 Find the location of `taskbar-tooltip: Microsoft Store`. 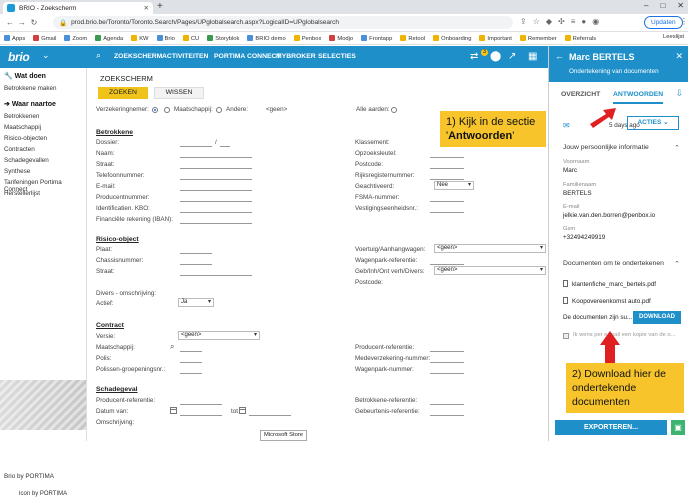

taskbar-tooltip: Microsoft Store is located at coordinates (283, 435).